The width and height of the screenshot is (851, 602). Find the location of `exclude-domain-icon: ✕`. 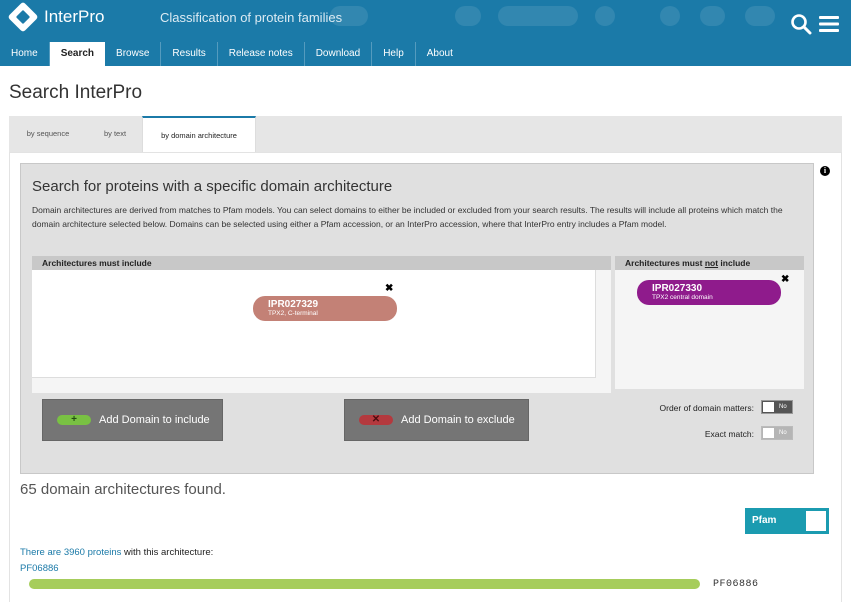

exclude-domain-icon: ✕ is located at coordinates (376, 420).